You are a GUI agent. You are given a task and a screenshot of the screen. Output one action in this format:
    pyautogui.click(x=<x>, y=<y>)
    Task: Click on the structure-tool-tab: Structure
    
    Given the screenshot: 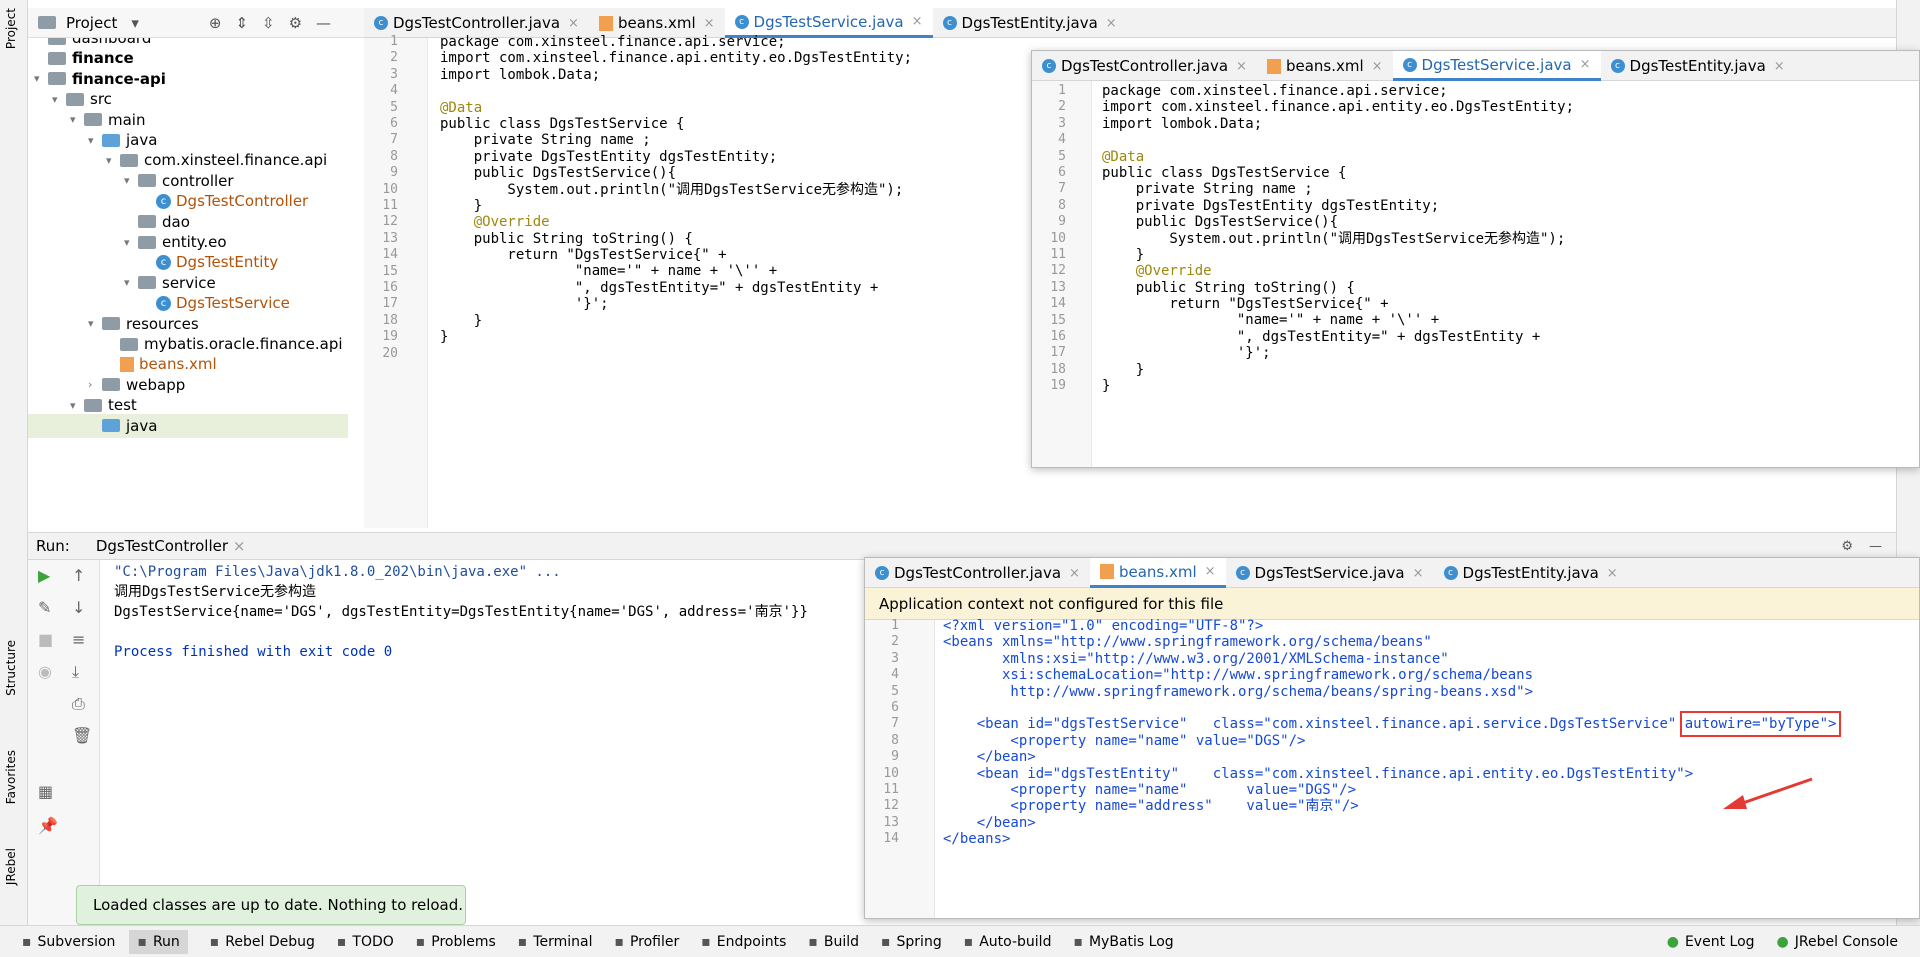 What is the action you would take?
    pyautogui.click(x=11, y=668)
    